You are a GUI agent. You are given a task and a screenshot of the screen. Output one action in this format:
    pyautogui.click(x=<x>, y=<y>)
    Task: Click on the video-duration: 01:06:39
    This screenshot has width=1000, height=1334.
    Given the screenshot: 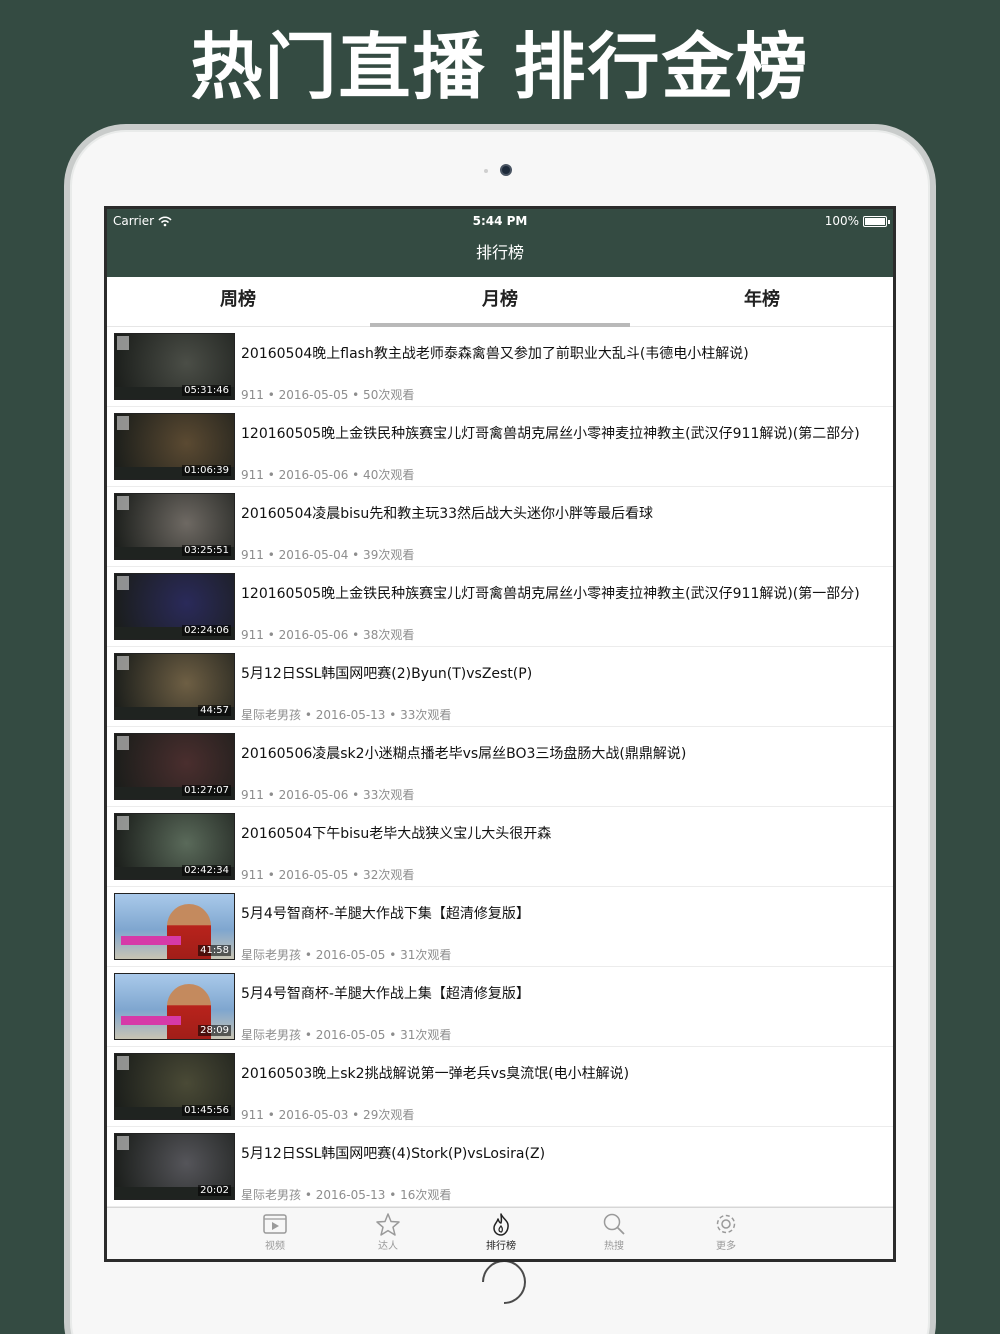 What is the action you would take?
    pyautogui.click(x=206, y=470)
    